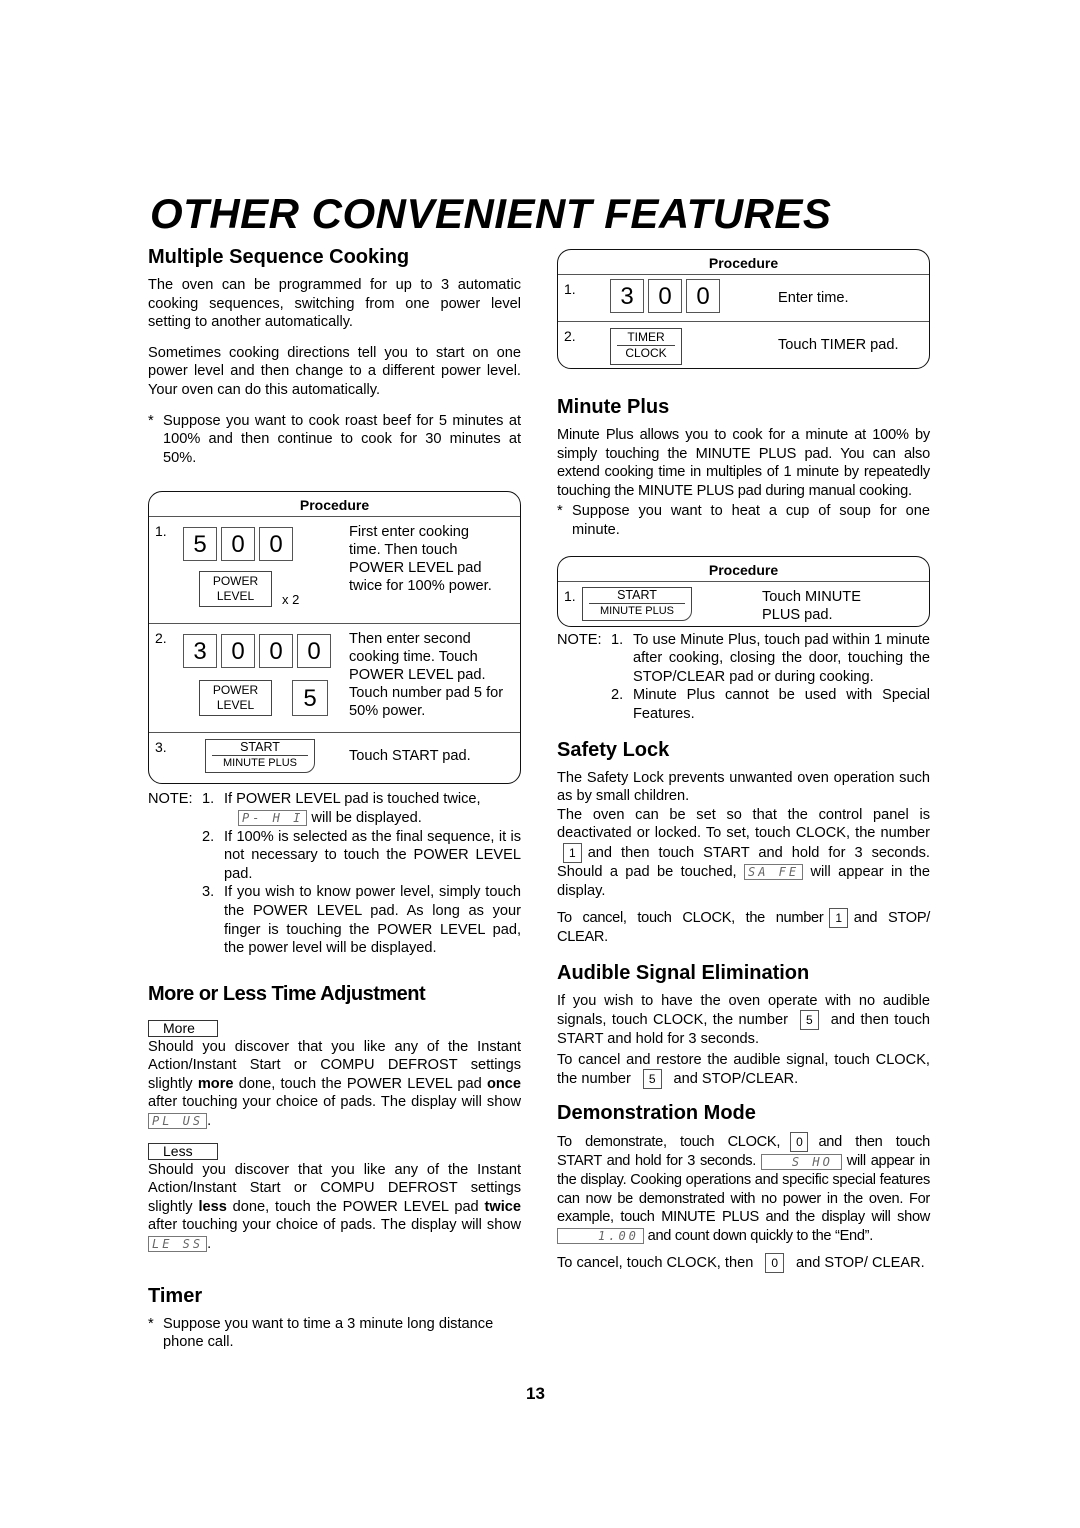  I want to click on page-title: OTHER CONVENIENT FEATURES, so click(491, 213).